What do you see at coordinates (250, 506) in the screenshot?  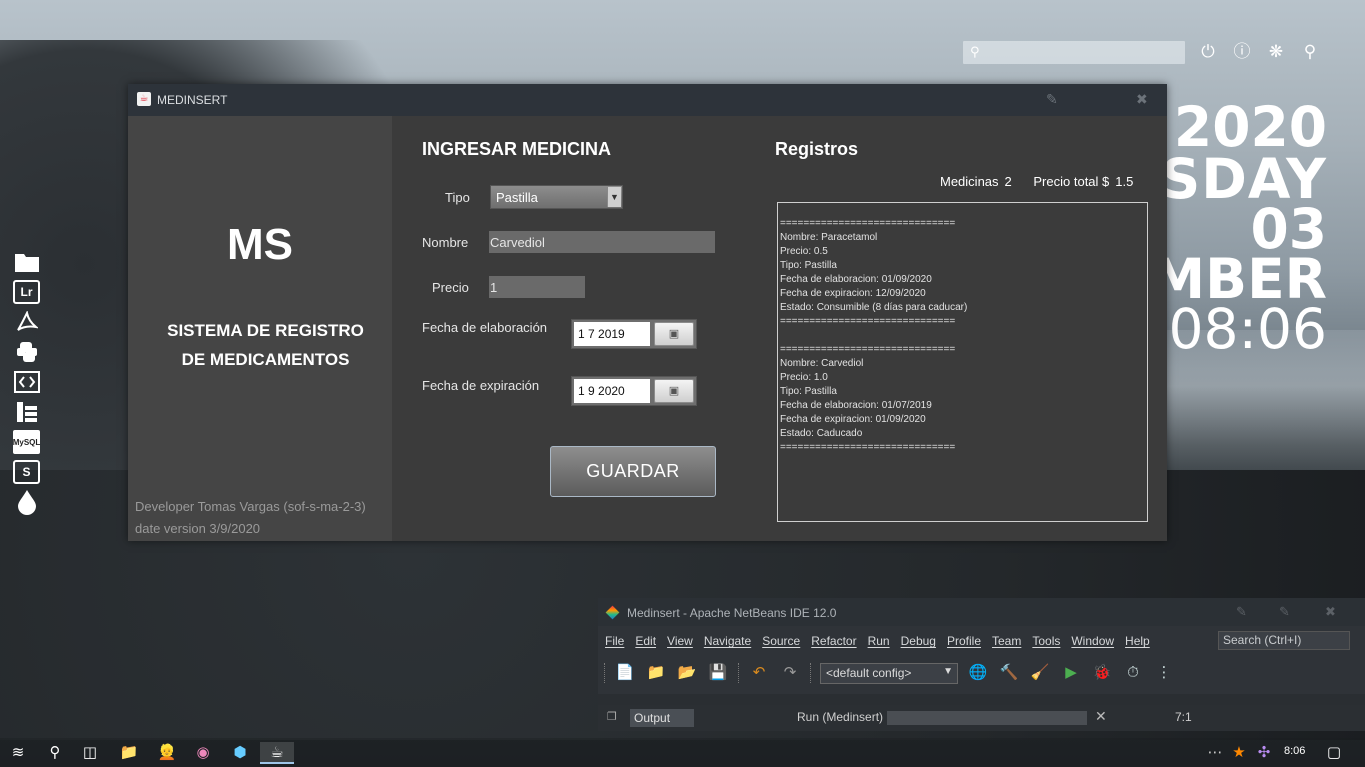 I see `developer-text: Developer Tomas Vargas (sof-s-ma-2-3)` at bounding box center [250, 506].